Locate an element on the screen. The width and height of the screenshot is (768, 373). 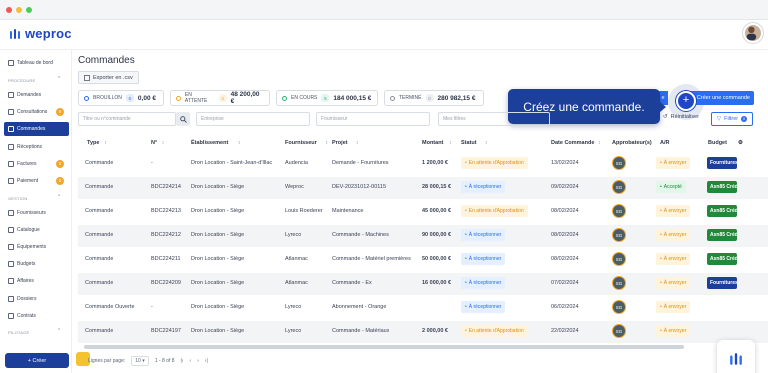
status-label: En attente d'Approbation is located at coordinates (496, 211).